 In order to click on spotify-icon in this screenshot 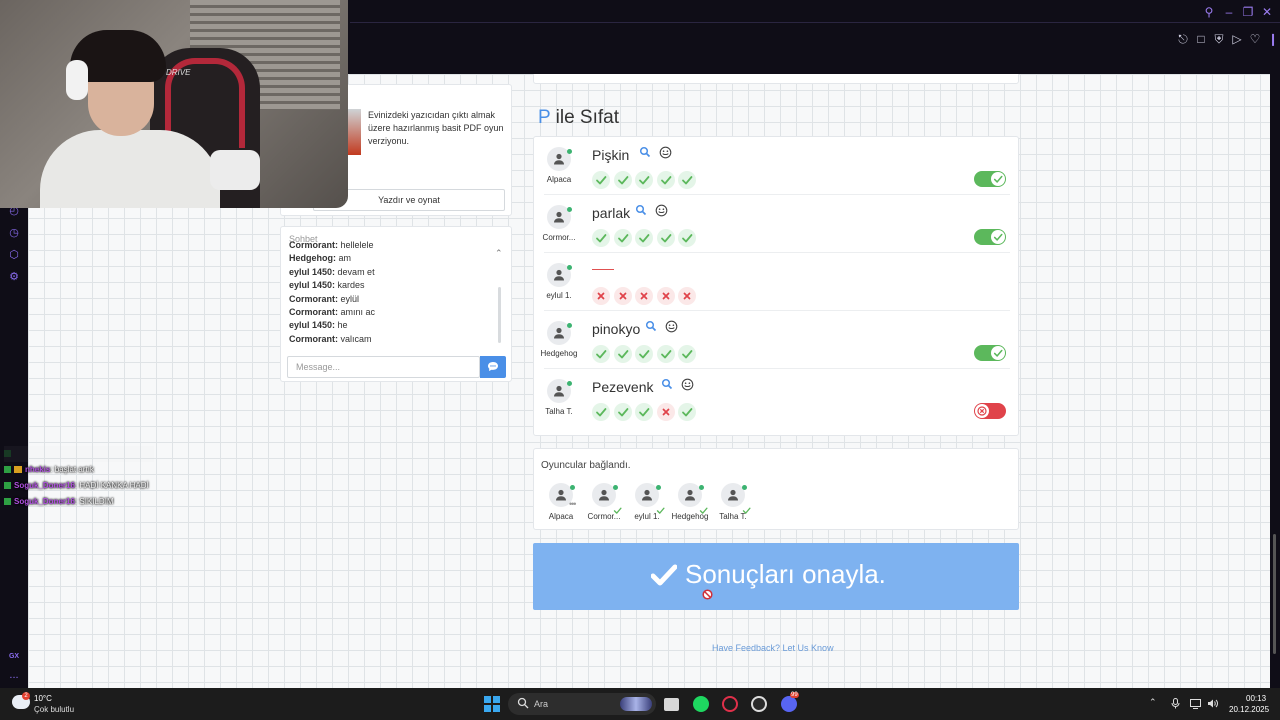, I will do `click(701, 704)`.